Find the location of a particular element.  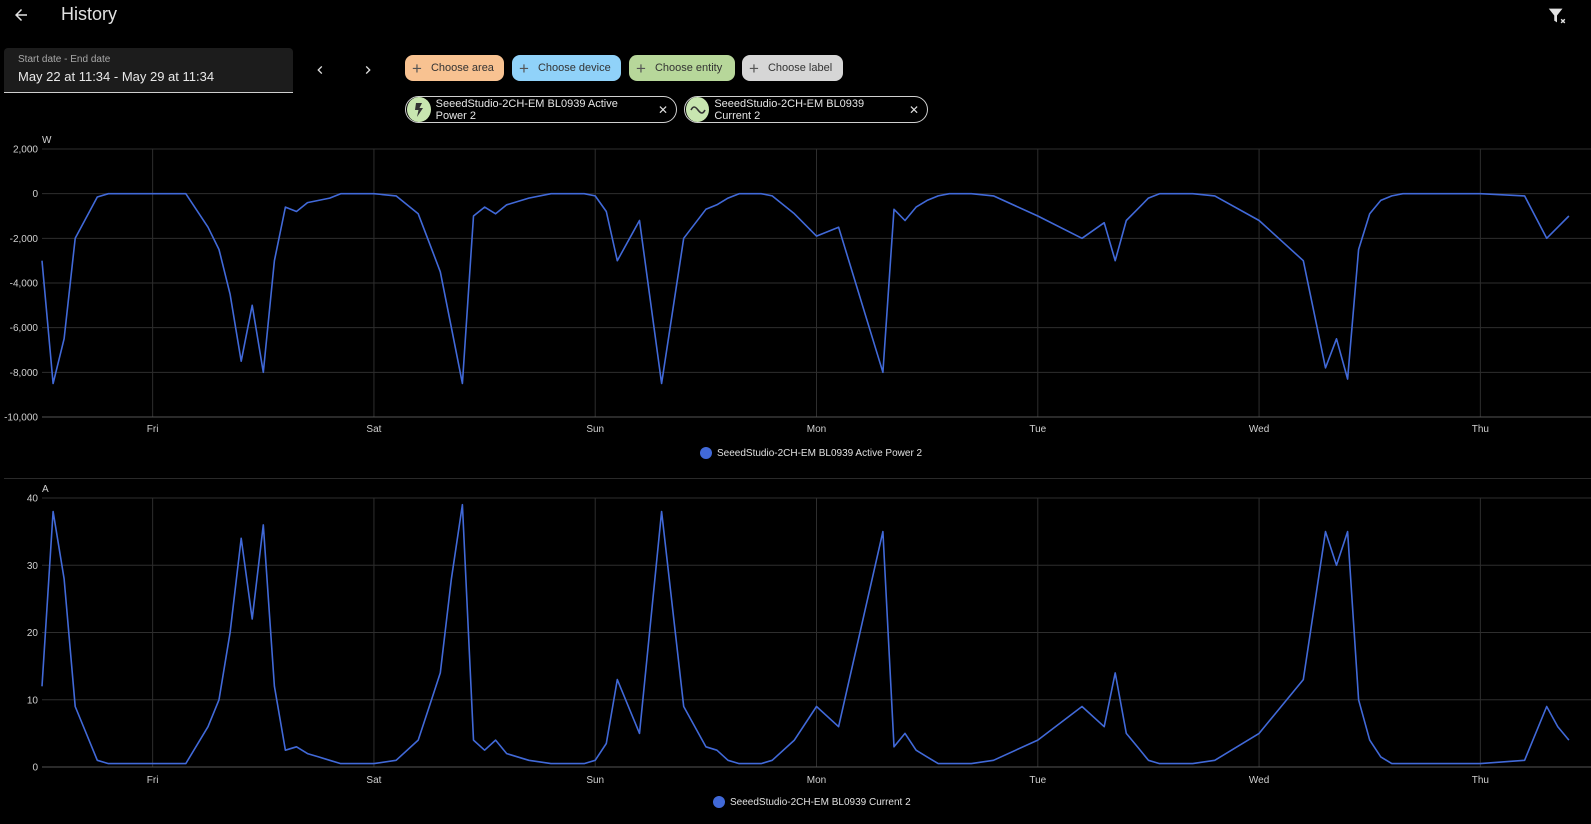

next-period-button is located at coordinates (368, 70).